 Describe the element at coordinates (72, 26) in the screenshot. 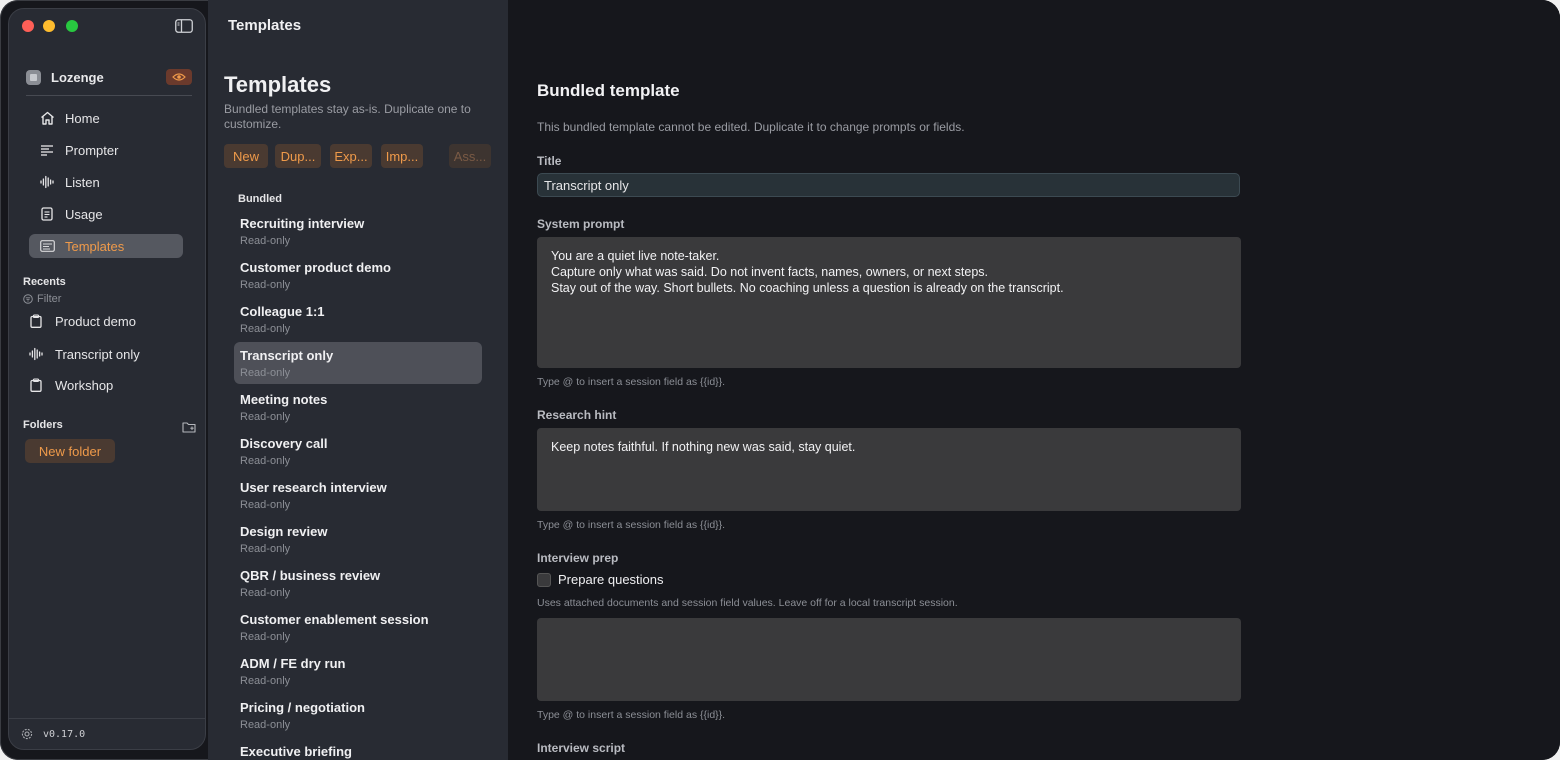

I see `zoom-window-button` at that location.